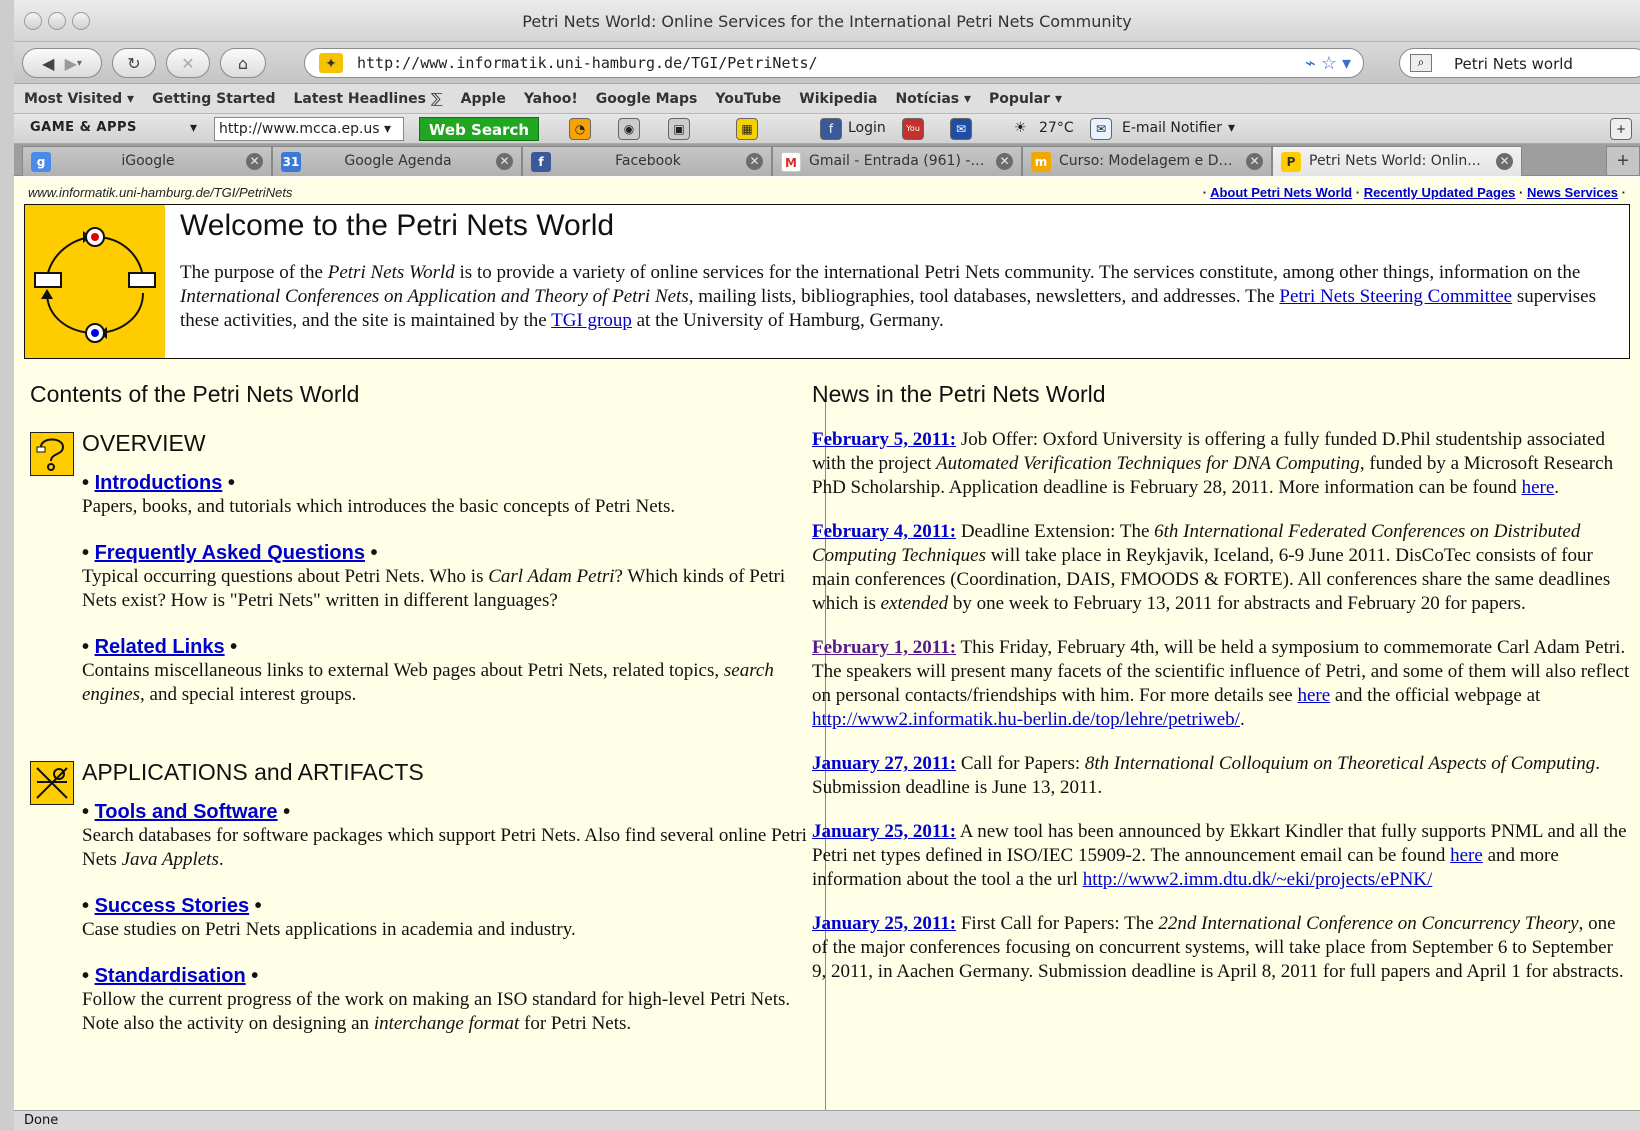 The height and width of the screenshot is (1130, 1640). I want to click on news-services-link: News Services, so click(1572, 192).